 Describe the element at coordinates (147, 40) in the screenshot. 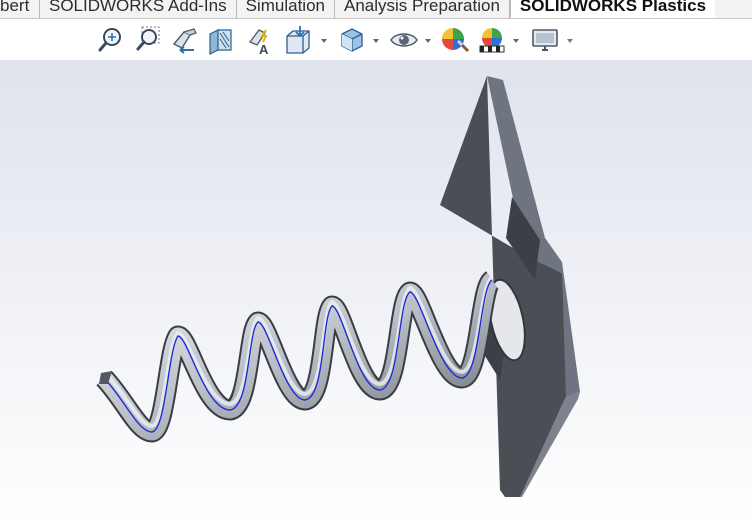

I see `zoom-to-area-icon` at that location.